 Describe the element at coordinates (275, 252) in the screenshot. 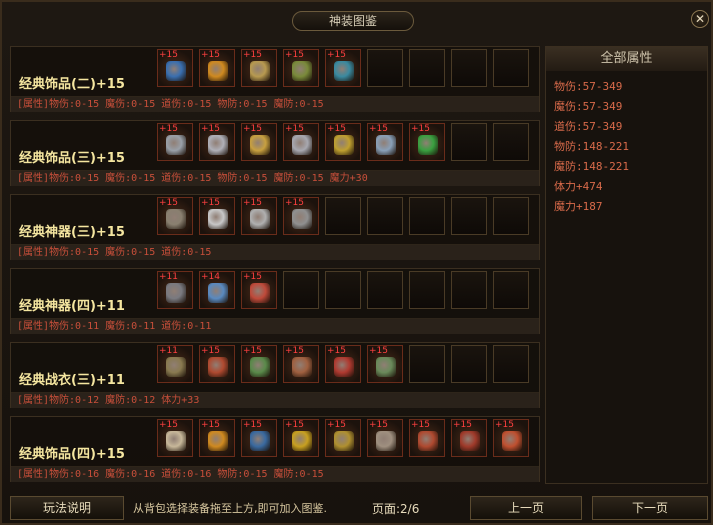

I see `collection-attributes: [属性]物伤:0-15 魔伤:0-15 道伤:0-15` at that location.